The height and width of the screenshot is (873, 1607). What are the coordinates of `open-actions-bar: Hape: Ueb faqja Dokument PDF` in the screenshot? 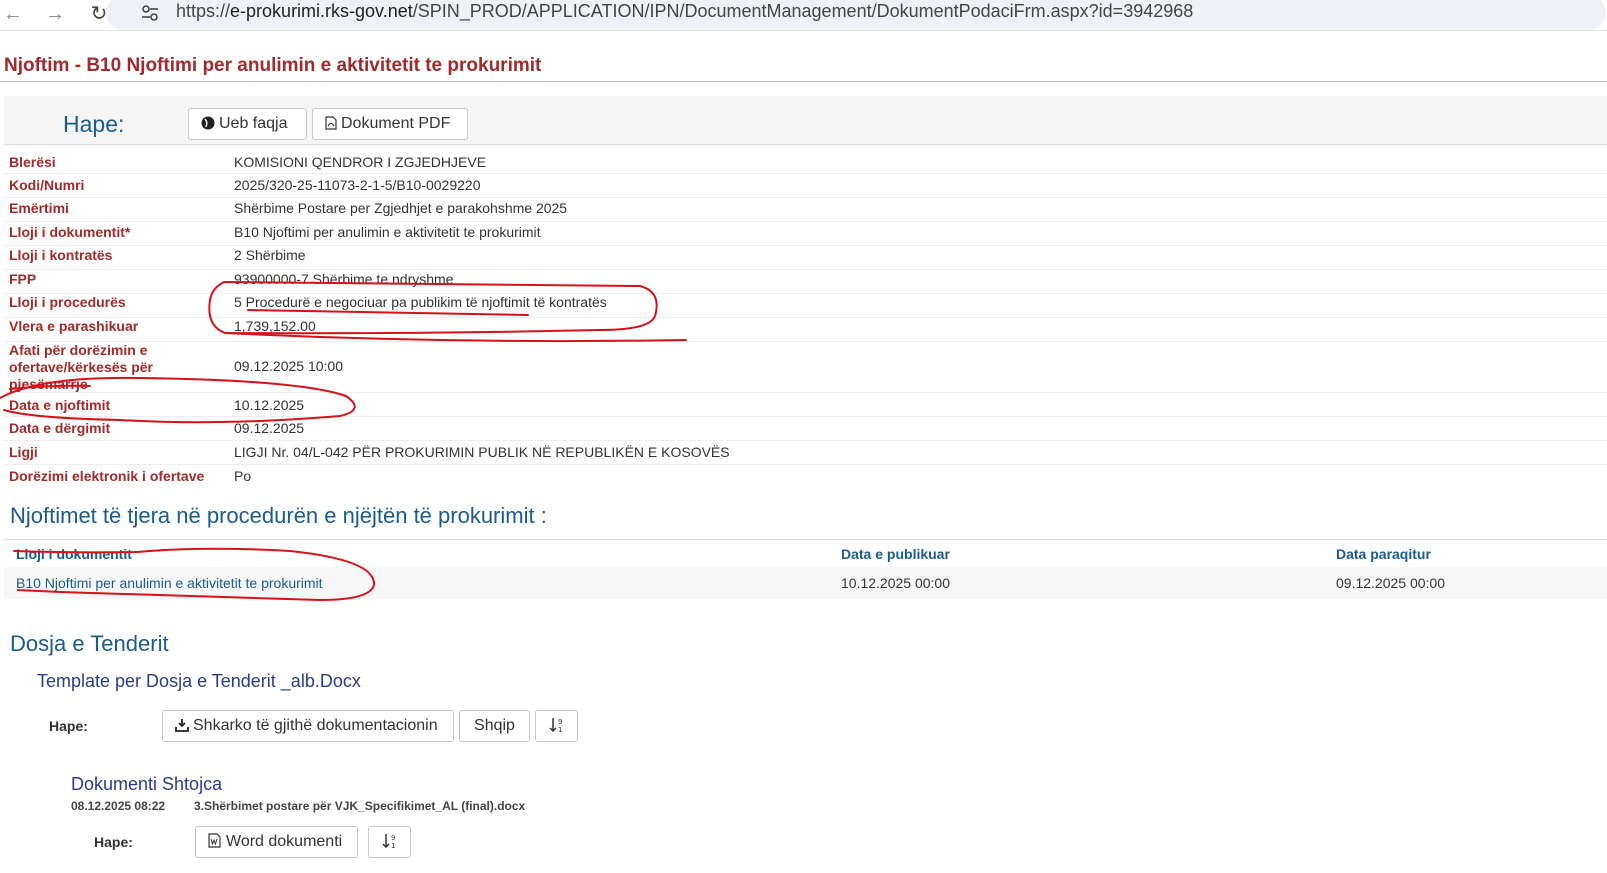 It's located at (805, 120).